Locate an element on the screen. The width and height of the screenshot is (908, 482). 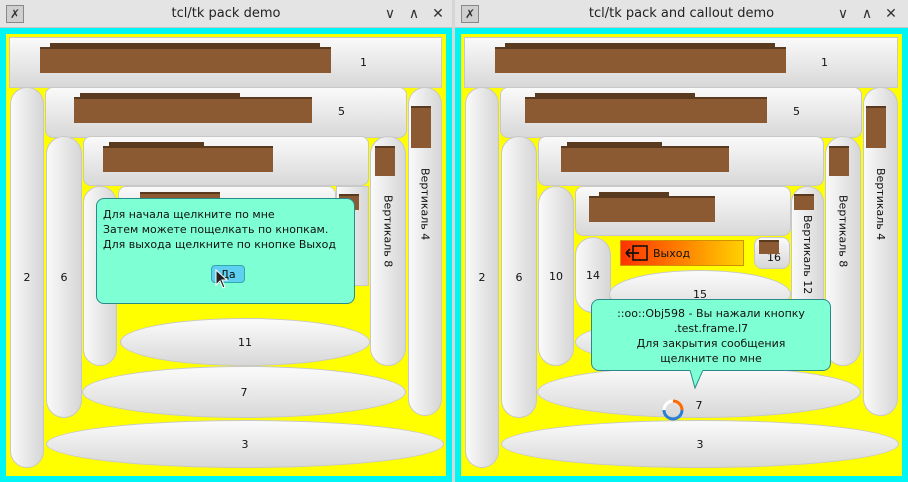
title-bar: ✗ tcl/tk pack and callout demo ∨ ∧ ✕ is located at coordinates (681, 14).